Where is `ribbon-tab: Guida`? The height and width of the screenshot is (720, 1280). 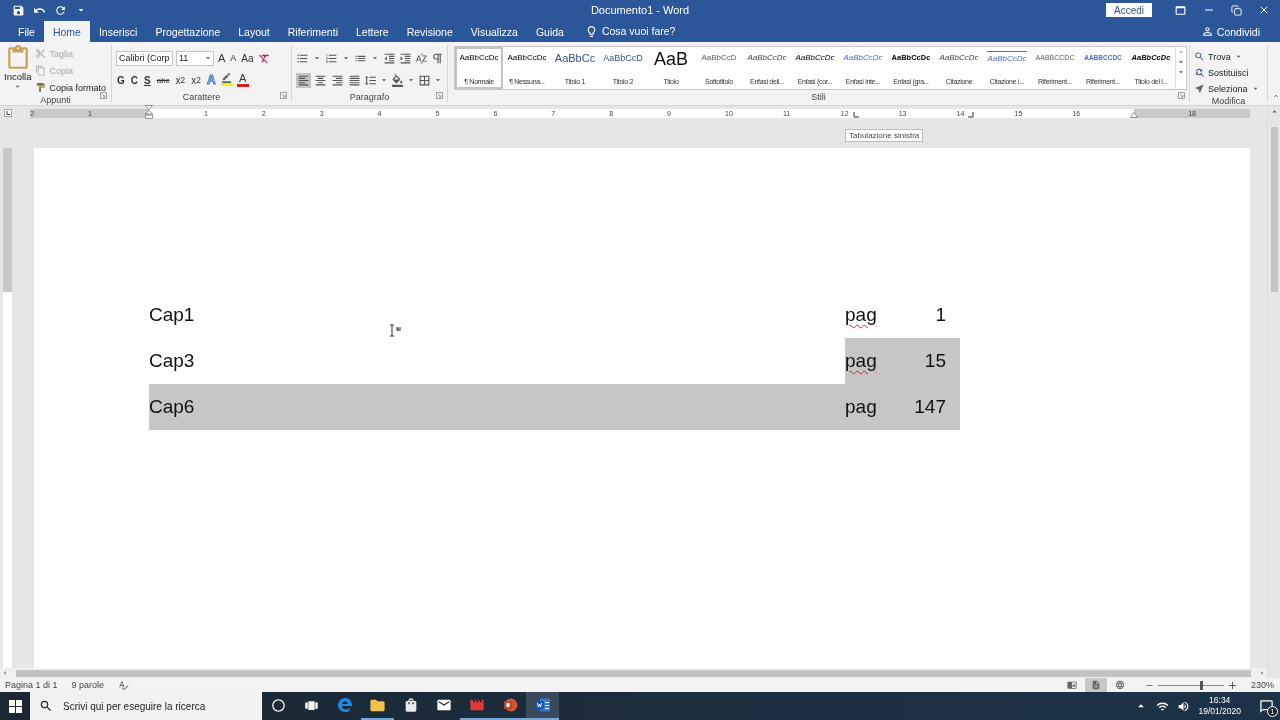
ribbon-tab: Guida is located at coordinates (549, 31).